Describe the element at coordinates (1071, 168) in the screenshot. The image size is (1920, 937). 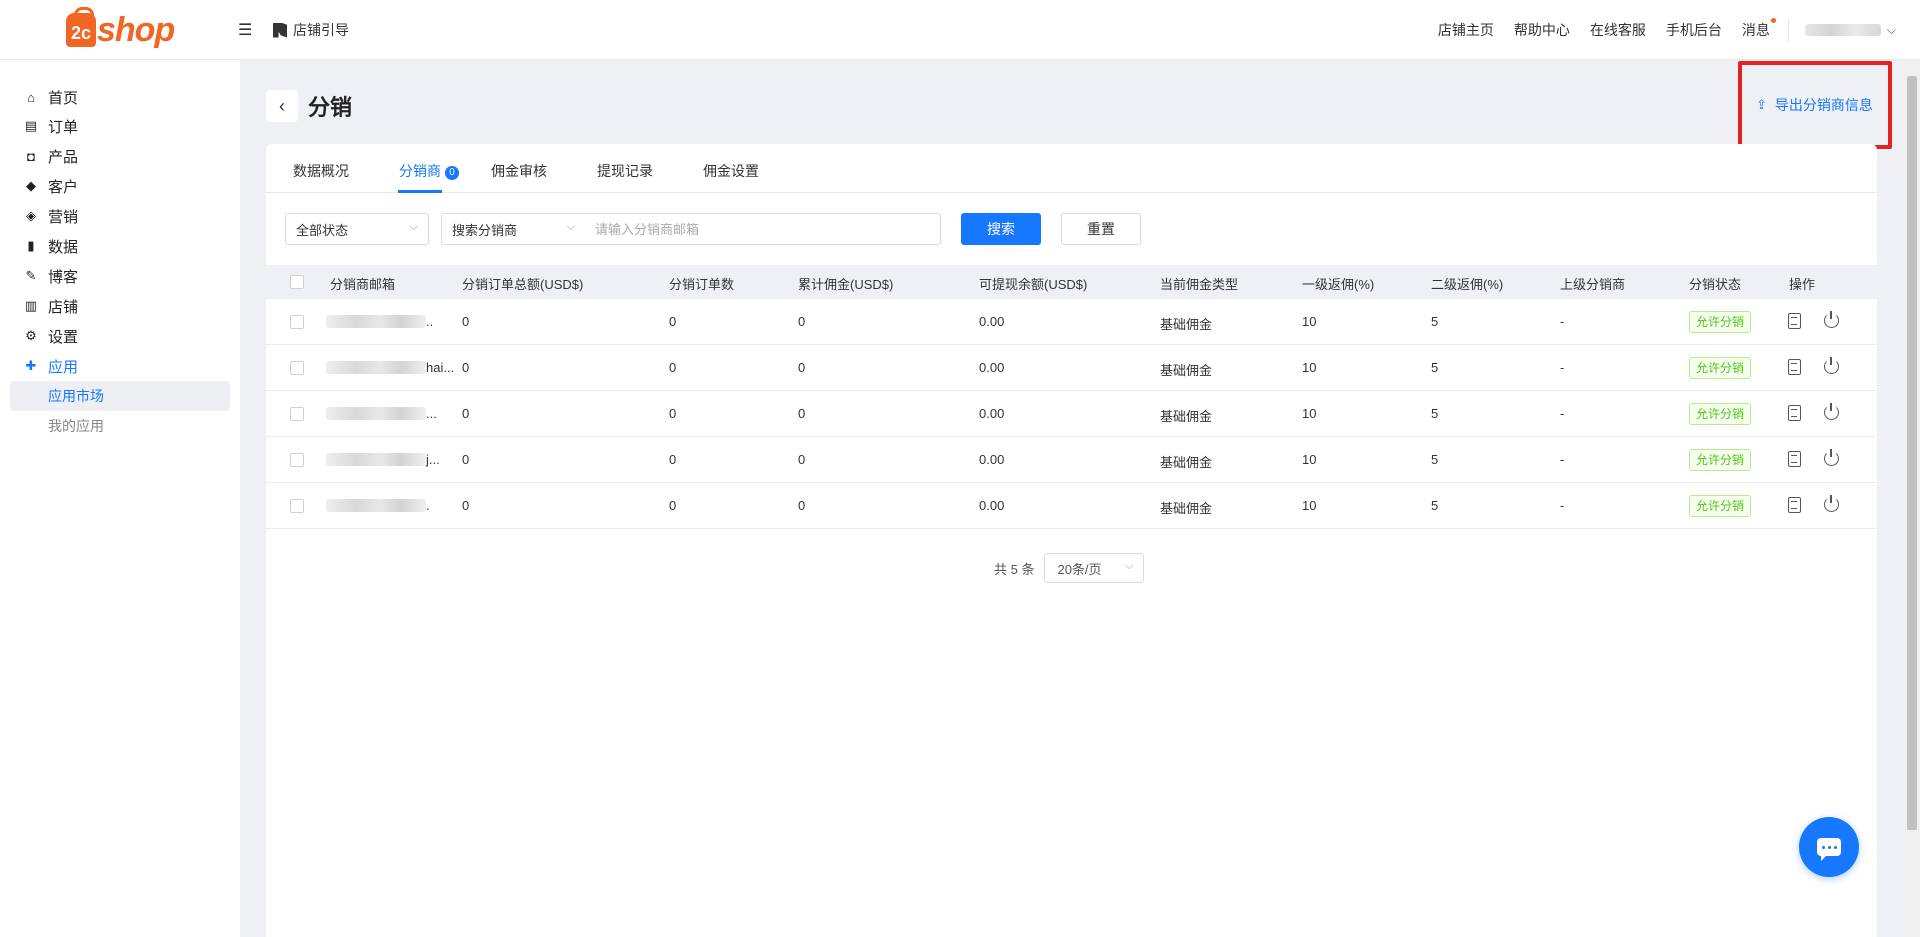
I see `tab-bar: 数据概况 分销商 0 佣金审核 提现记录 佣金设置` at that location.